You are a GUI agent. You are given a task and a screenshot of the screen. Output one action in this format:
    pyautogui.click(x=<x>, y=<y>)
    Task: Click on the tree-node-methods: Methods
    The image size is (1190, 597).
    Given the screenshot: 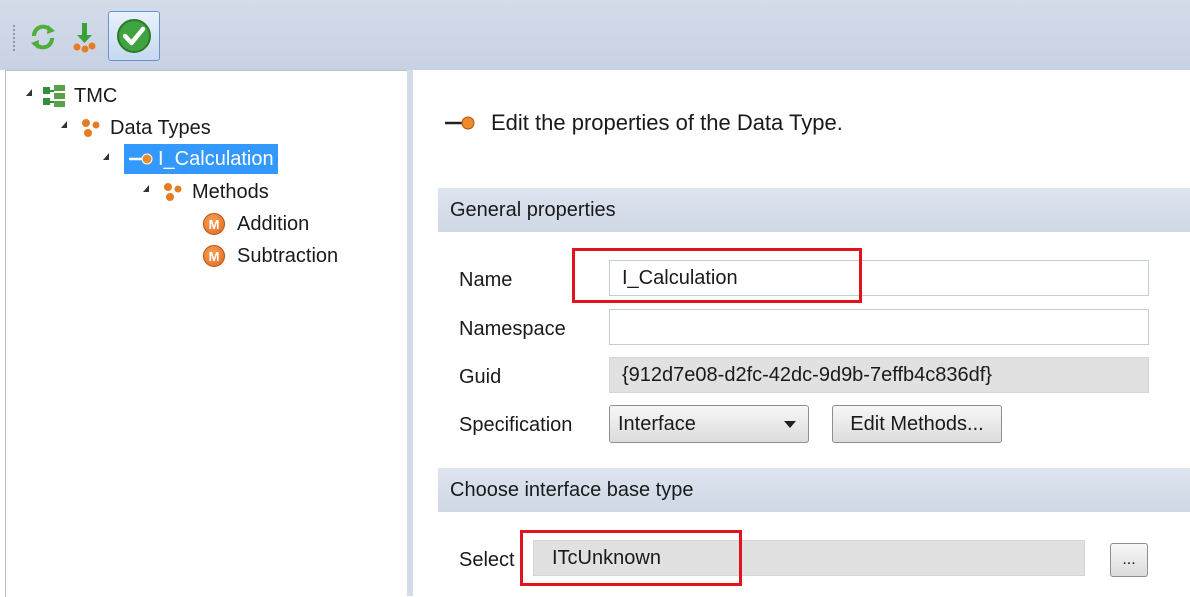 What is the action you would take?
    pyautogui.click(x=215, y=192)
    